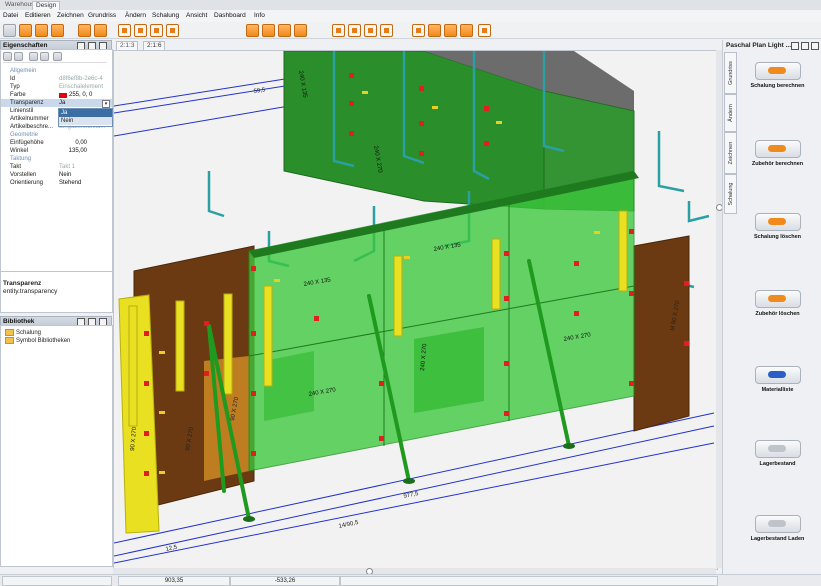 The image size is (821, 586). I want to click on vtab-zeichnen: Zeichnen, so click(730, 153).